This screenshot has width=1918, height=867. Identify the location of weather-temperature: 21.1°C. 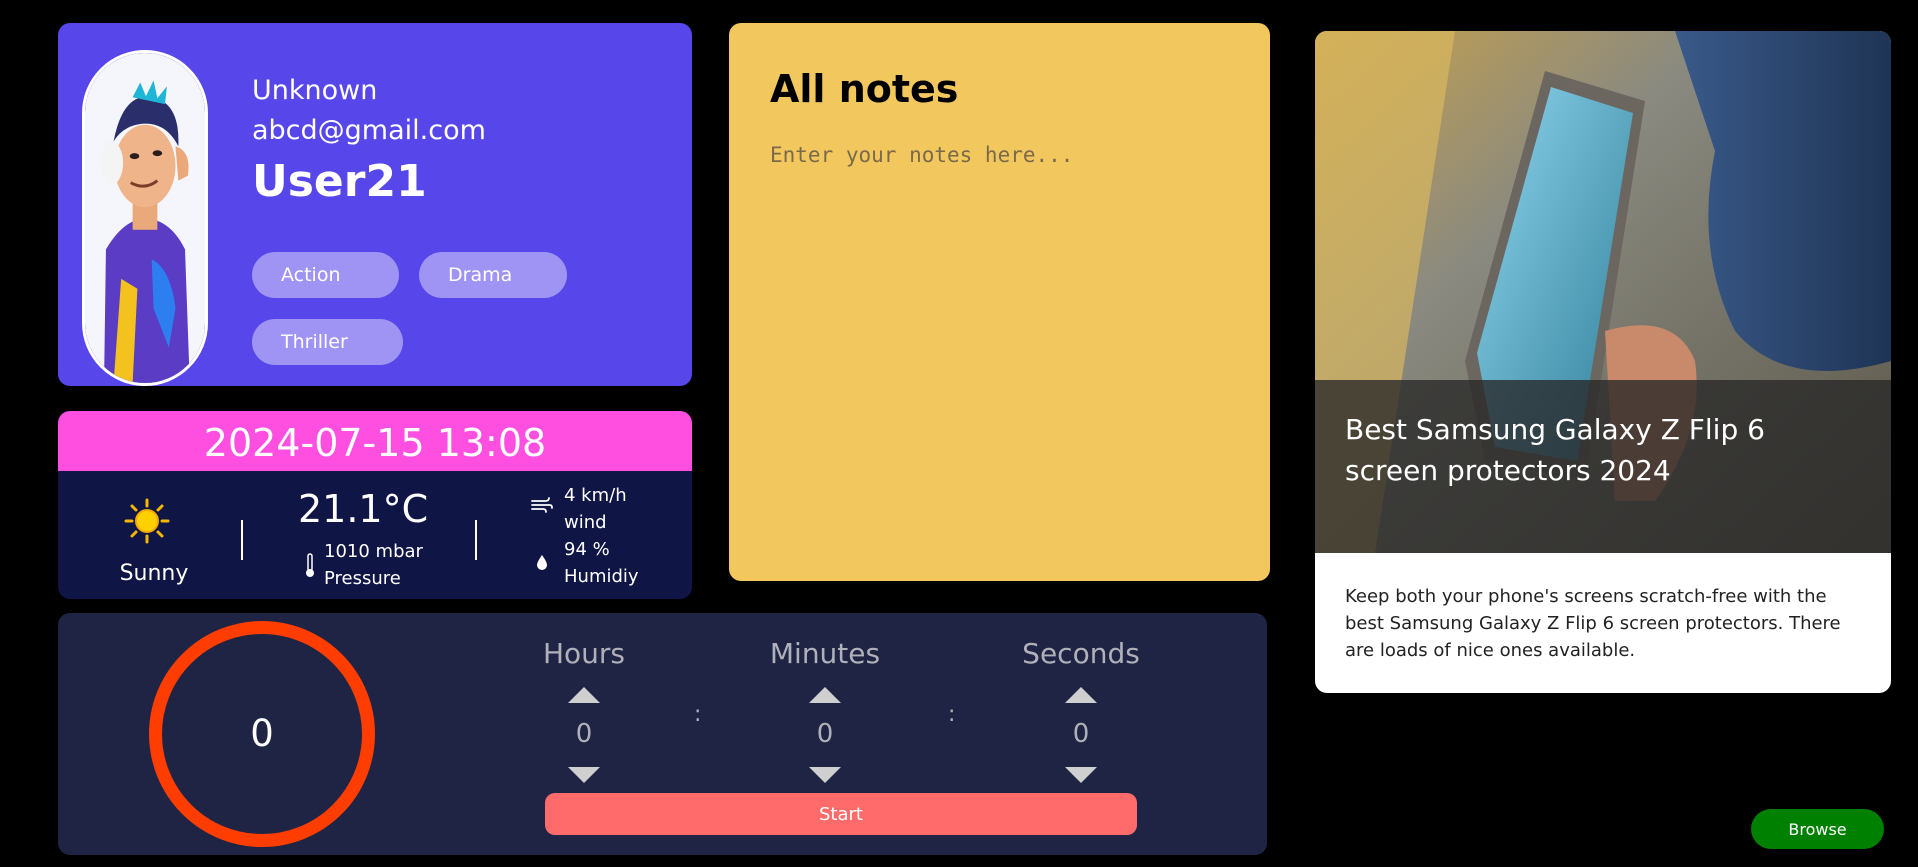
(363, 509).